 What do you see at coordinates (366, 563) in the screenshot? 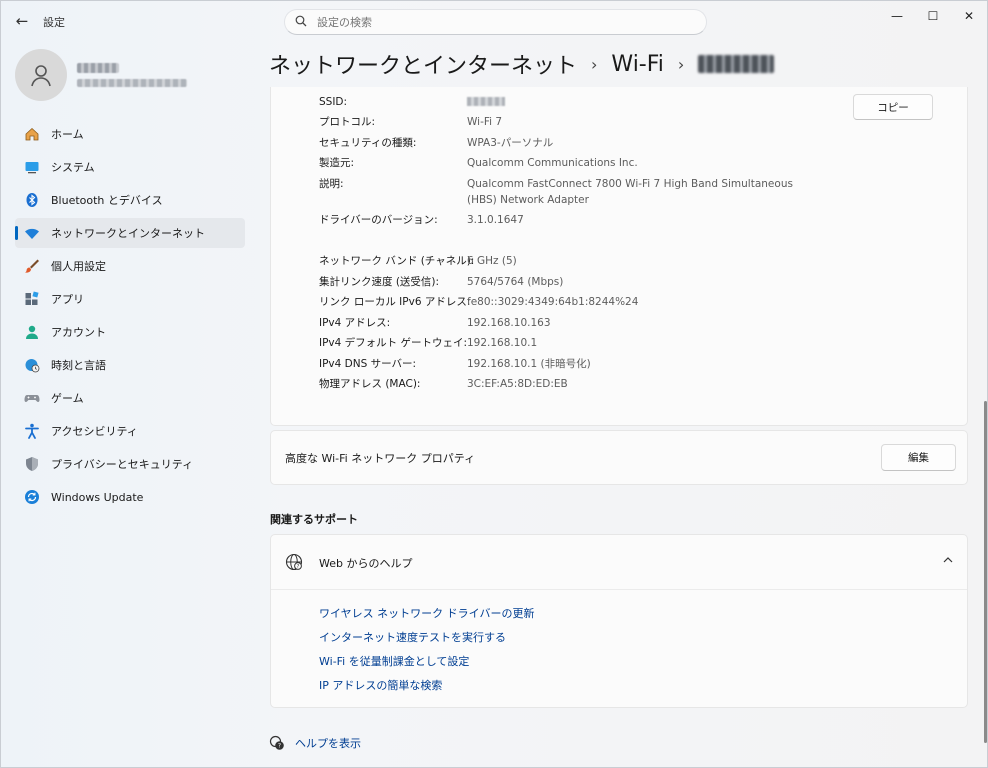
I see `help-header-label: Web からのヘルプ` at bounding box center [366, 563].